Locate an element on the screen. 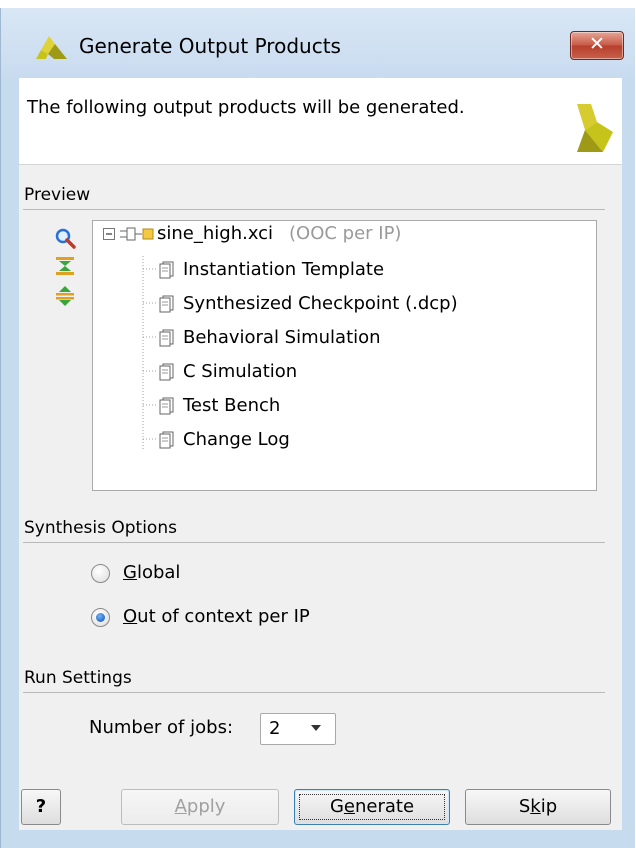  tree-item-label: C Simulation is located at coordinates (240, 371).